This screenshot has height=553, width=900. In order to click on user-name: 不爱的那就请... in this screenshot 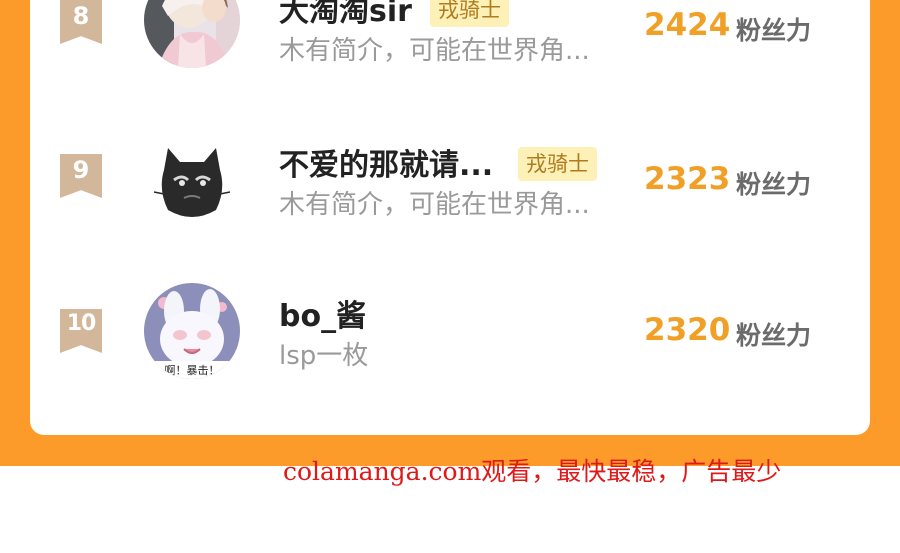, I will do `click(386, 162)`.